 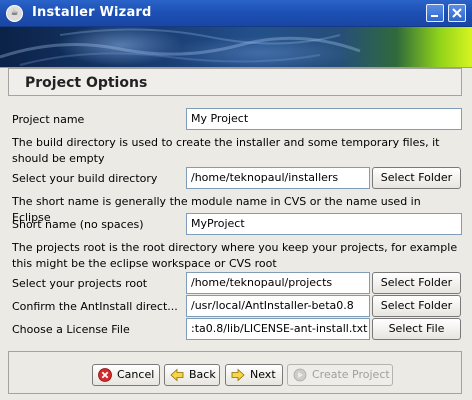 I want to click on build-dir-input: /home/teknopaul/installers, so click(x=278, y=178).